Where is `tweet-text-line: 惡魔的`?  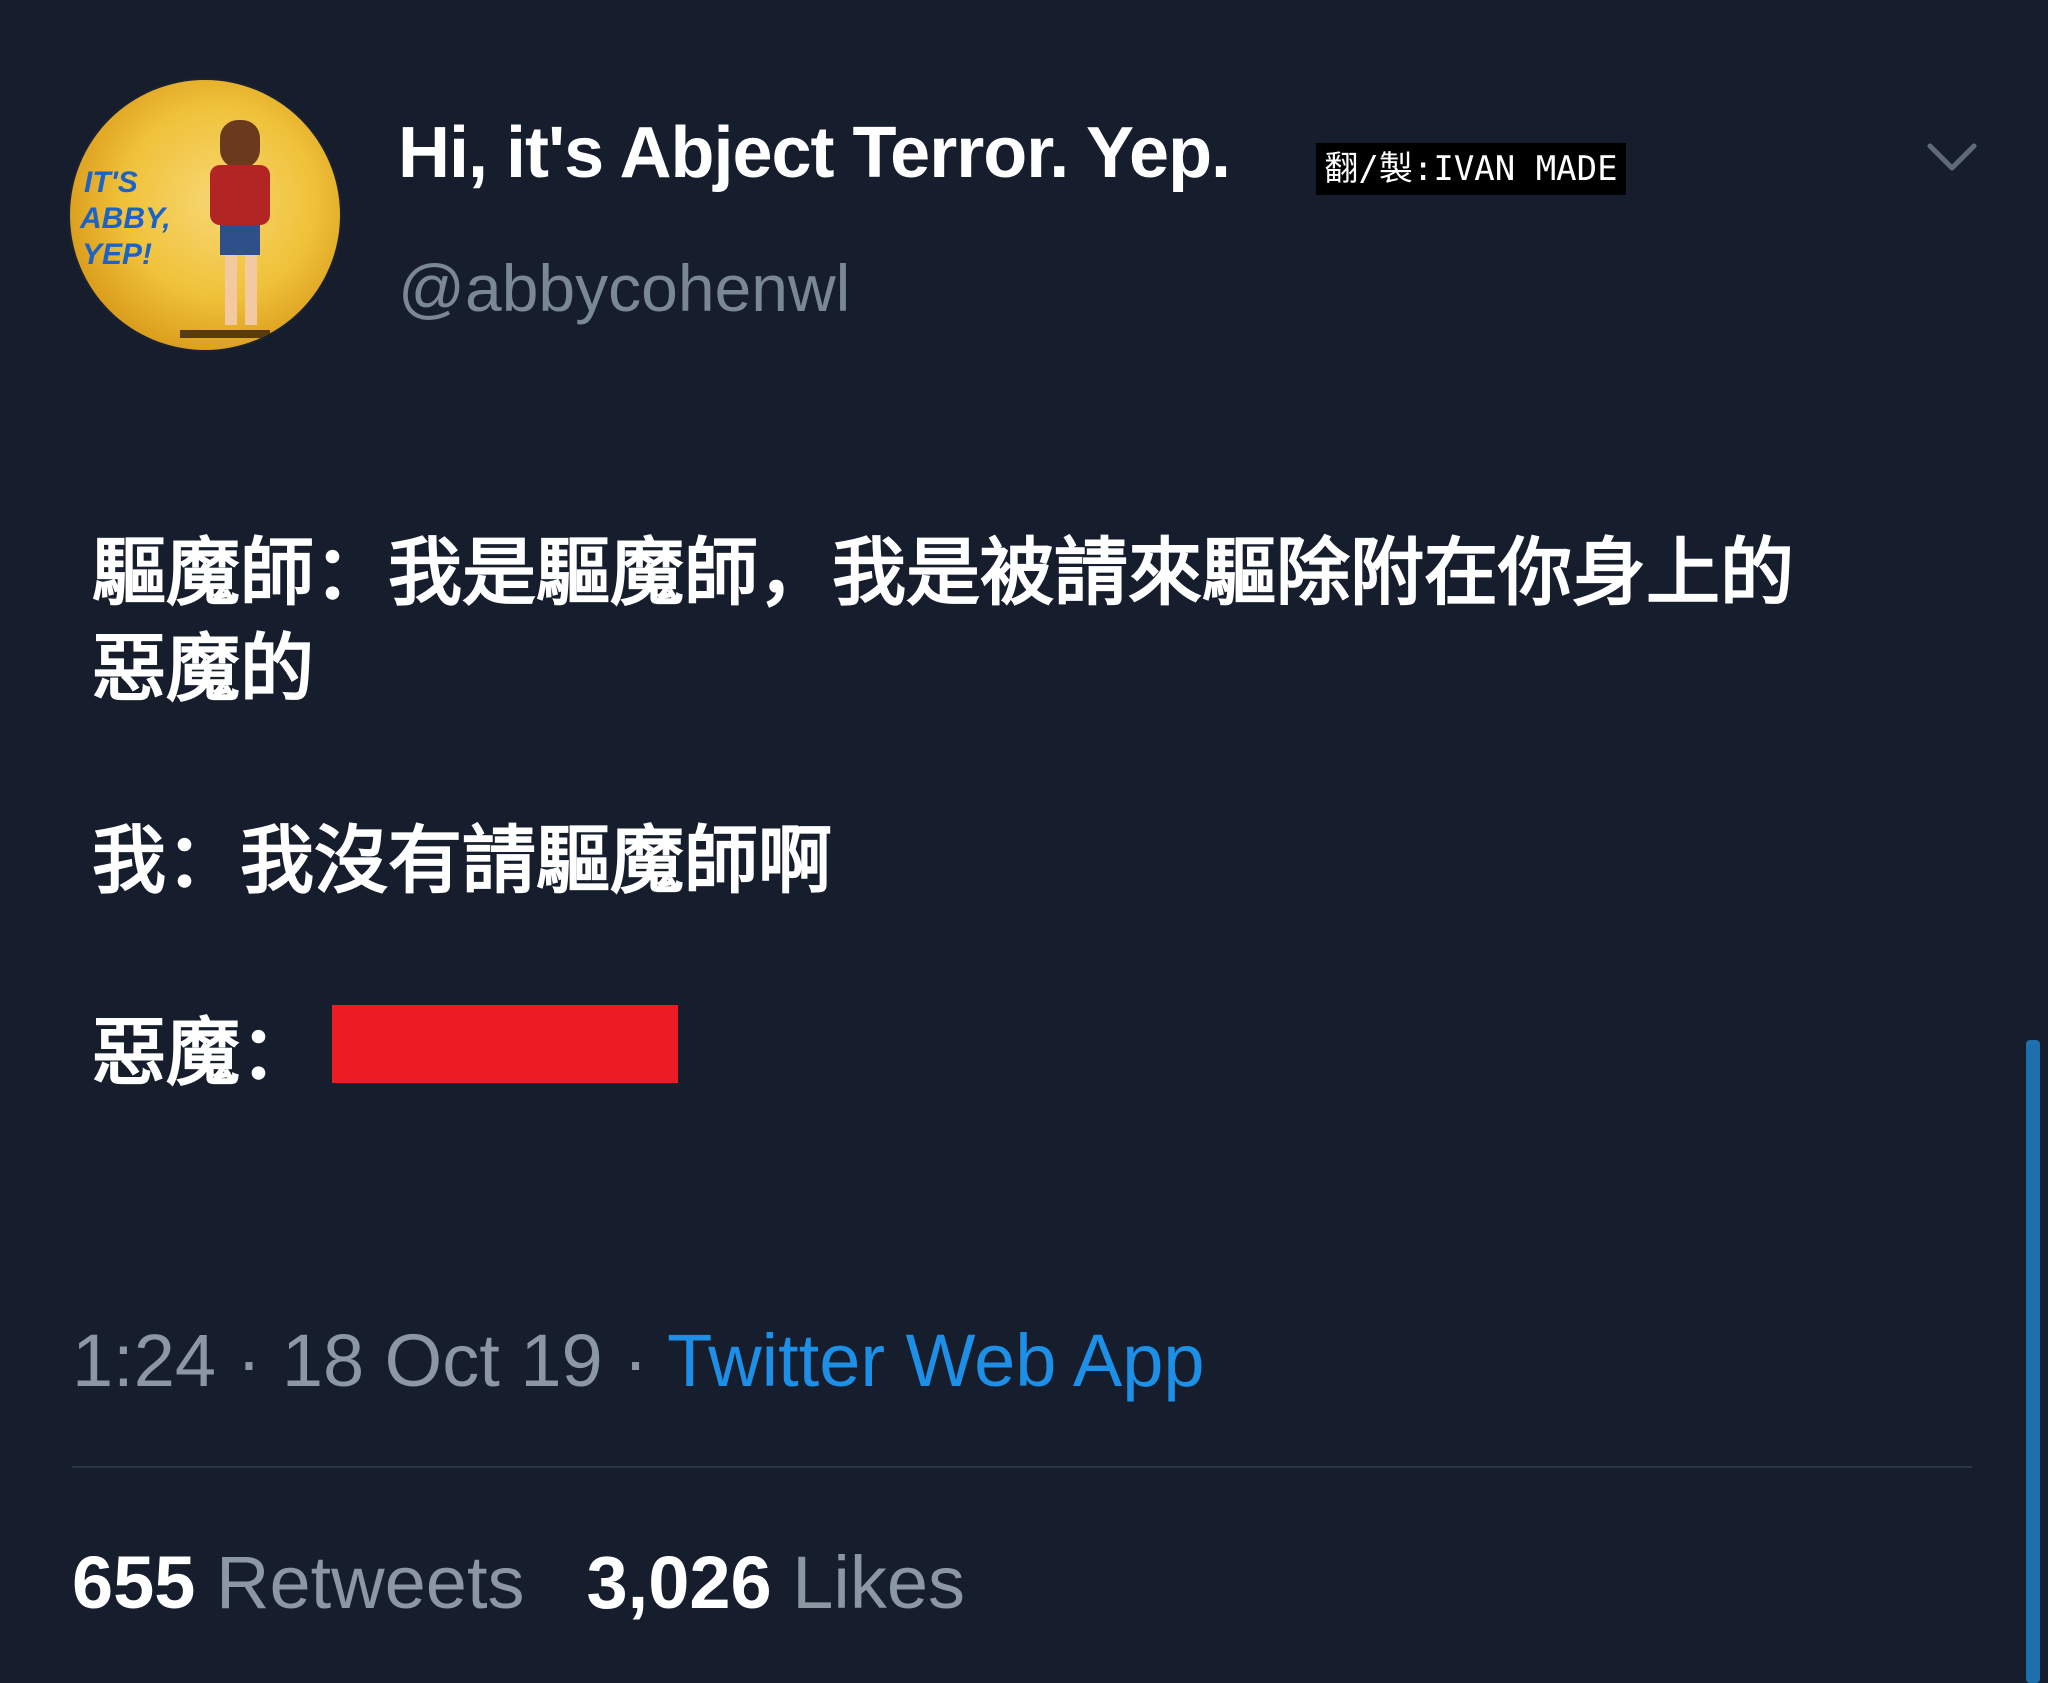
tweet-text-line: 惡魔的 is located at coordinates (203, 669).